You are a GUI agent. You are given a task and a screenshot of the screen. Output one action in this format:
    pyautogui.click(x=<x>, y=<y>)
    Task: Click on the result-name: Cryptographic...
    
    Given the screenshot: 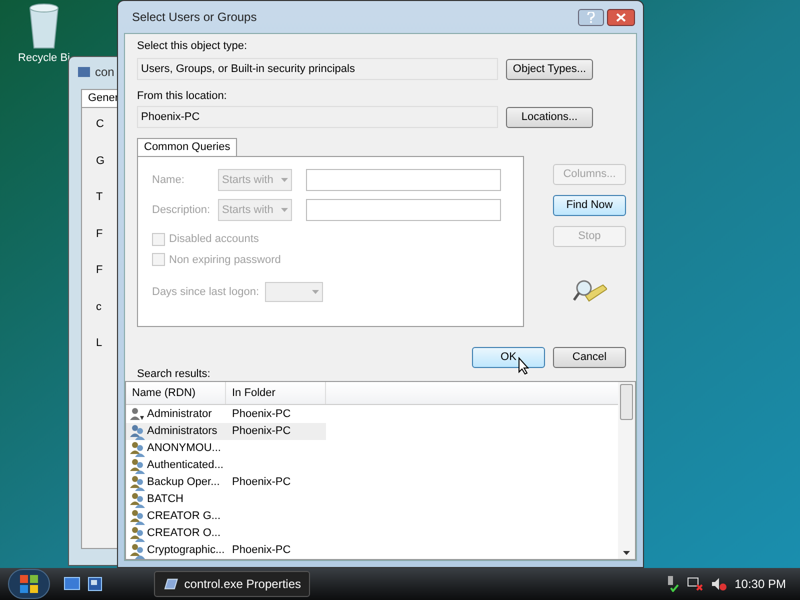 What is the action you would take?
    pyautogui.click(x=186, y=550)
    